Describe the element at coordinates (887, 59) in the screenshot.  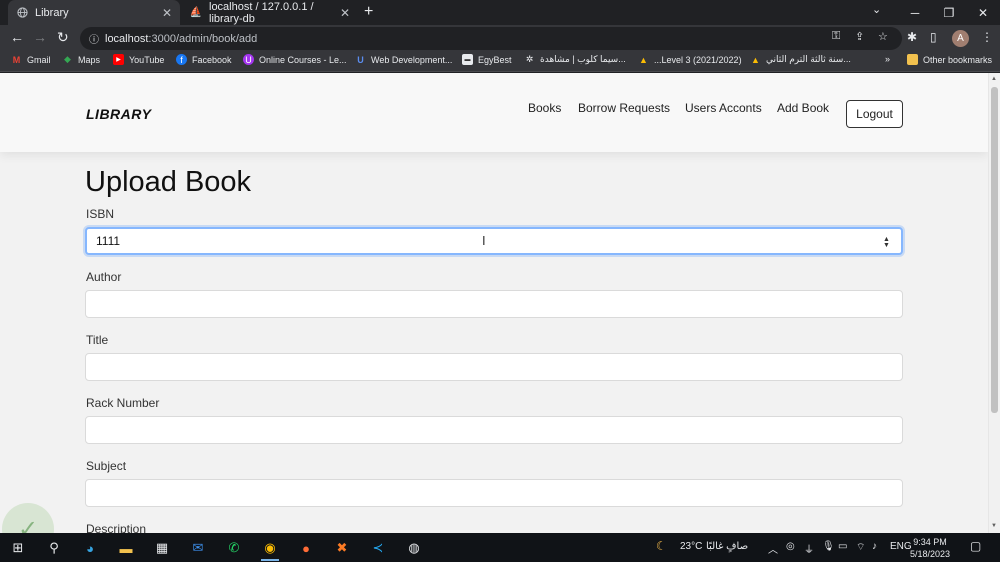
I see `bookmarks-overflow-icon: »` at that location.